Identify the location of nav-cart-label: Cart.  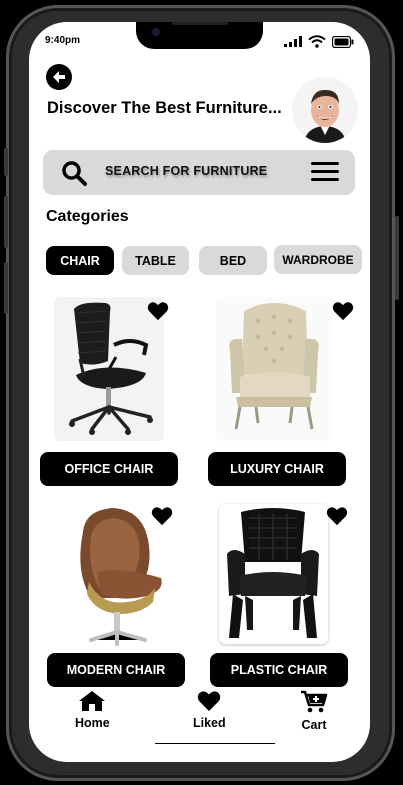
(314, 725).